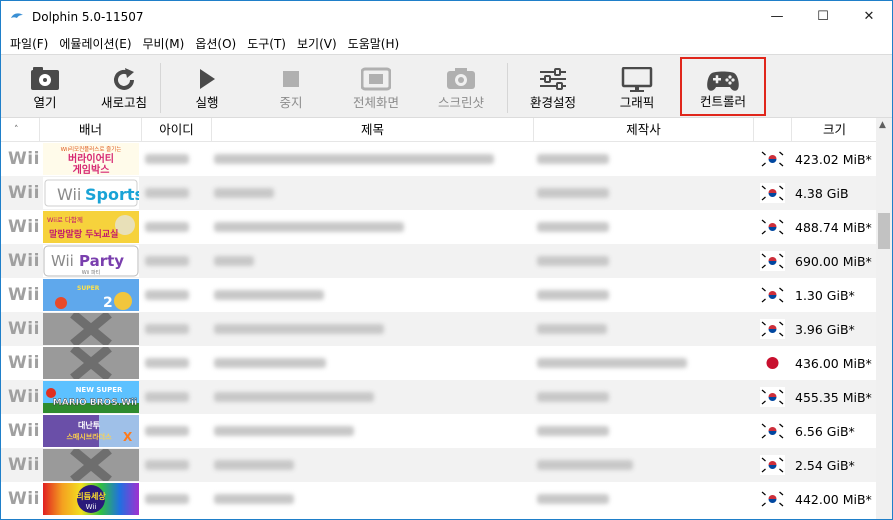 This screenshot has height=520, width=893. Describe the element at coordinates (439, 499) in the screenshot. I see `game-row: Wii 리듬세상 Wii 442.00 MiB*` at that location.